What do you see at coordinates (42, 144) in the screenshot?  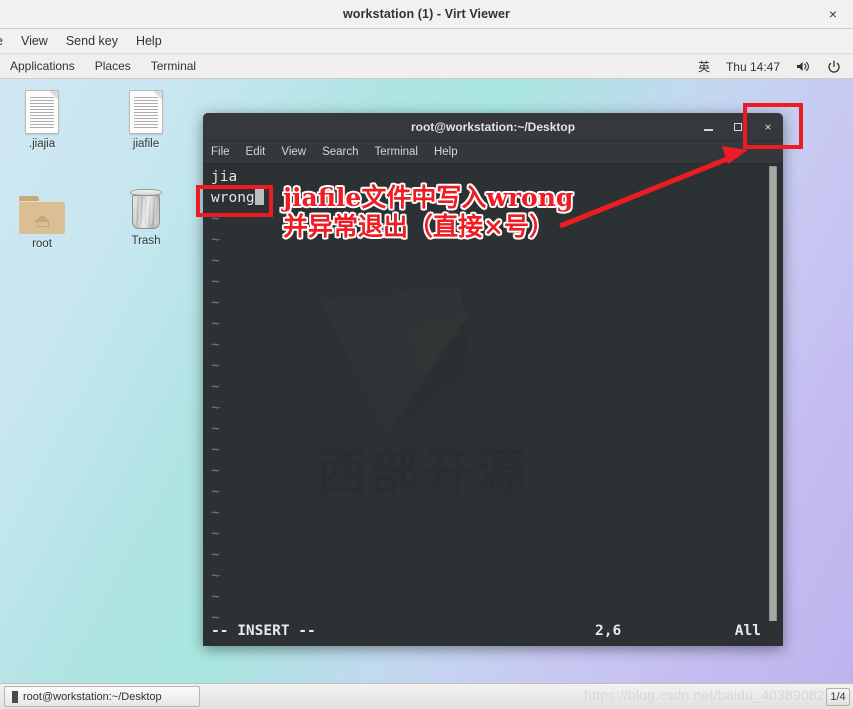 I see `desktop-icon-label: .jiajia` at bounding box center [42, 144].